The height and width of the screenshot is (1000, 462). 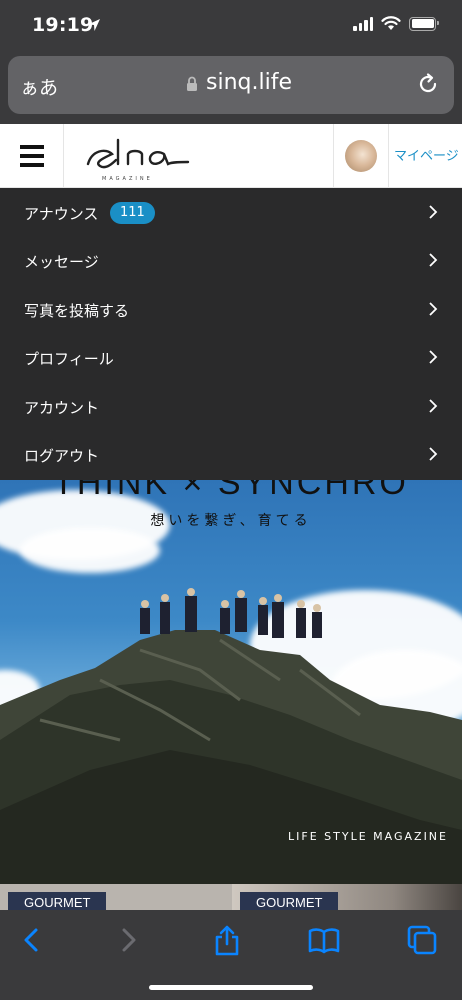 What do you see at coordinates (231, 212) in the screenshot?
I see `menu-item-announce: アナウンス 111` at bounding box center [231, 212].